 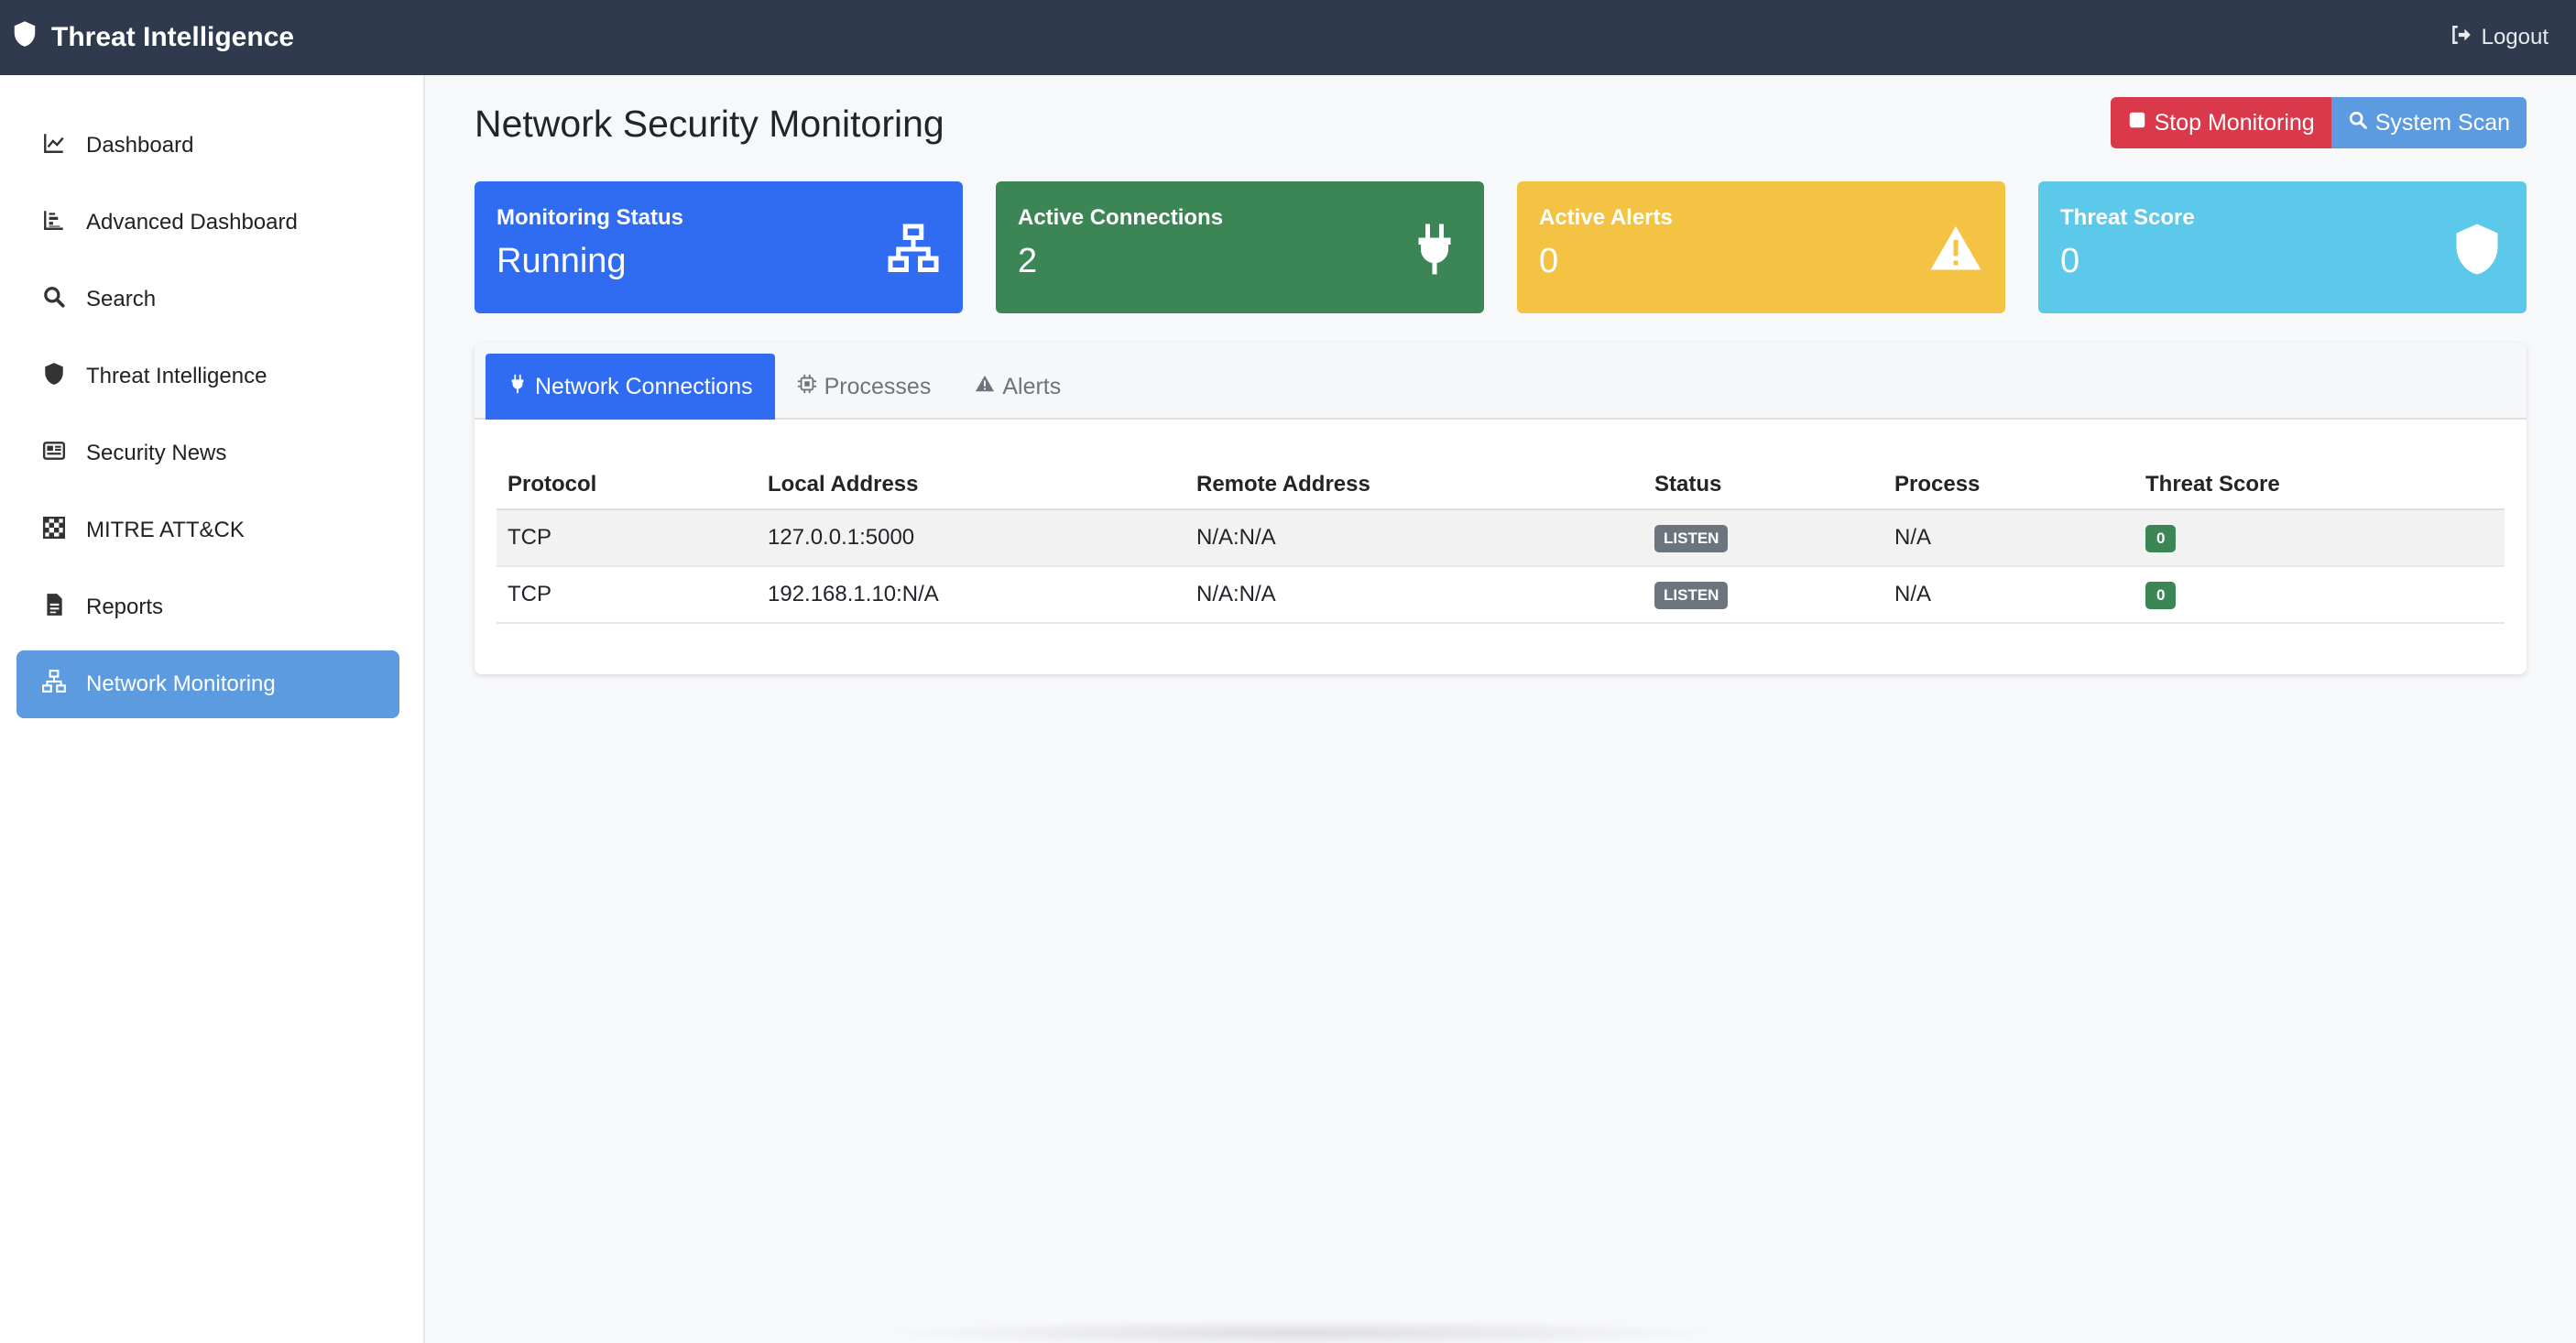 I want to click on sidebar-item-label: Dashboard, so click(x=140, y=145).